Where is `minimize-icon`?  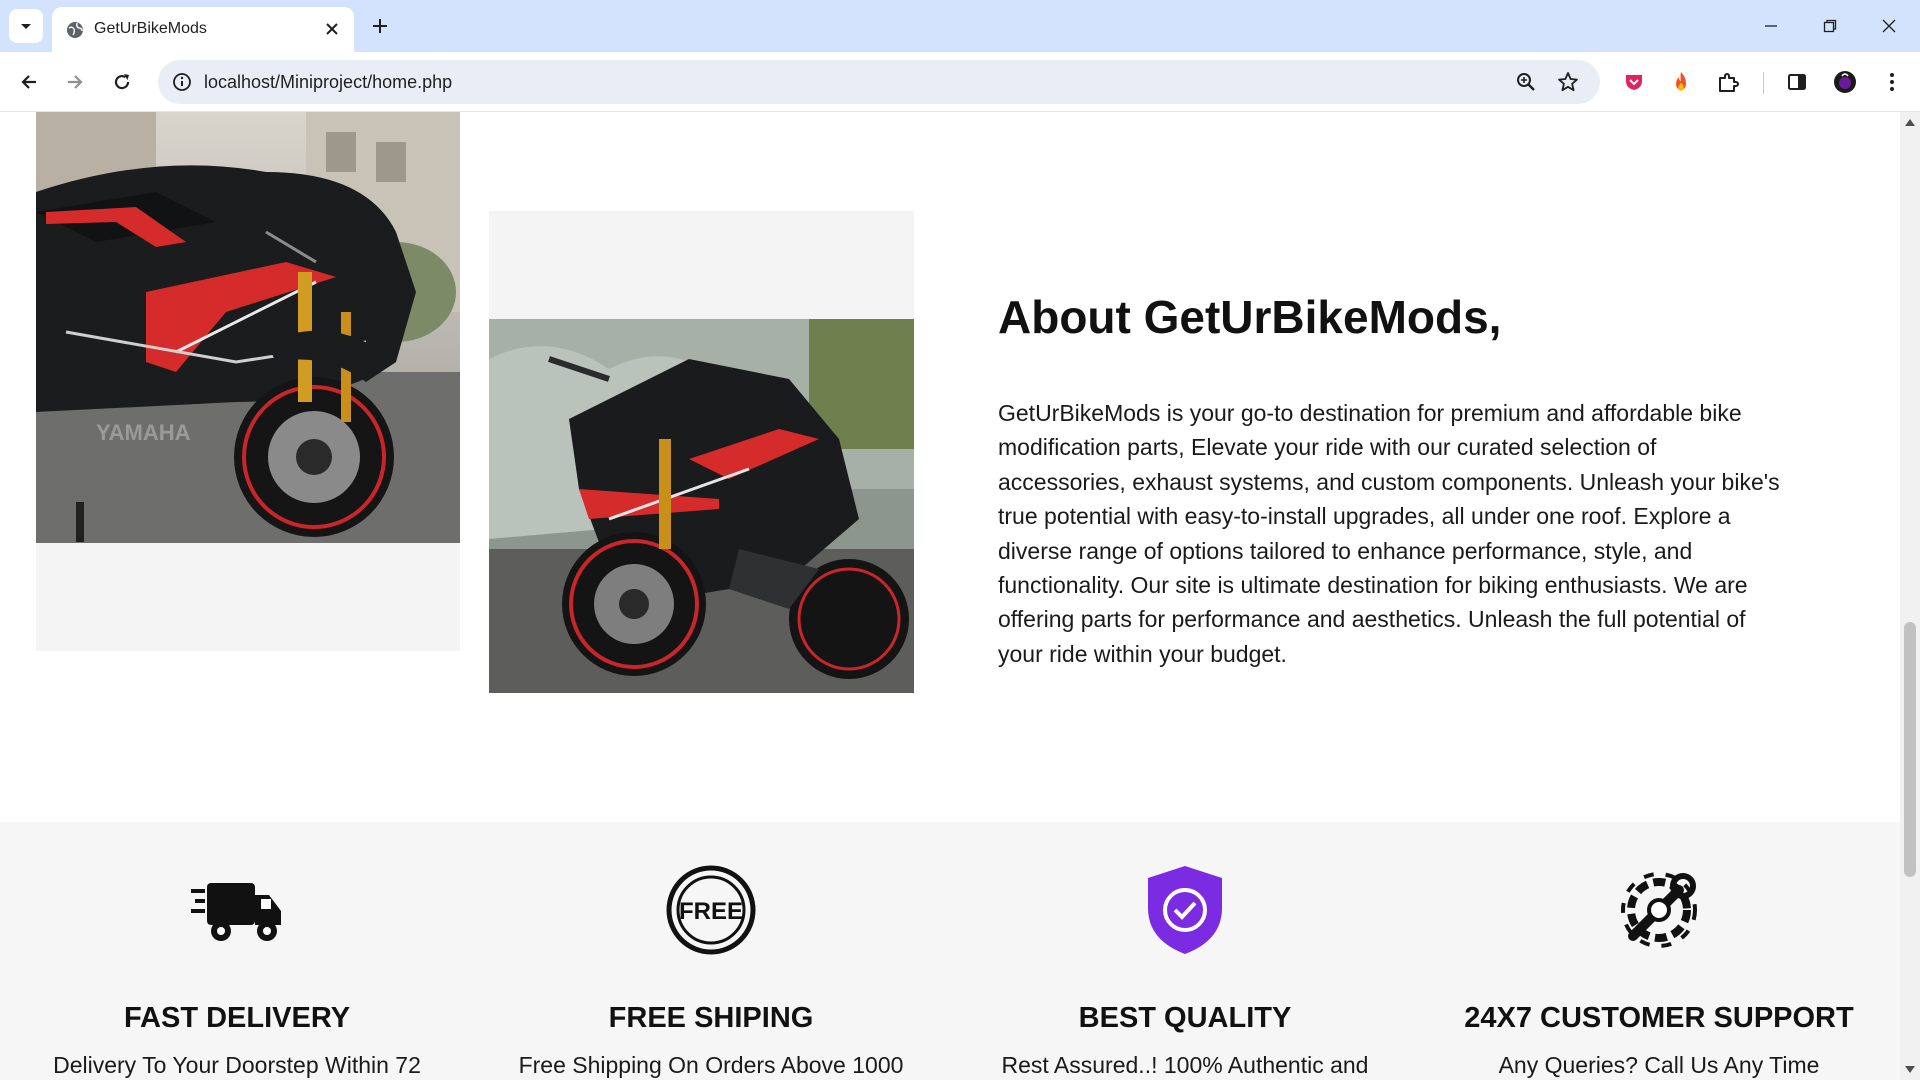 minimize-icon is located at coordinates (1771, 26).